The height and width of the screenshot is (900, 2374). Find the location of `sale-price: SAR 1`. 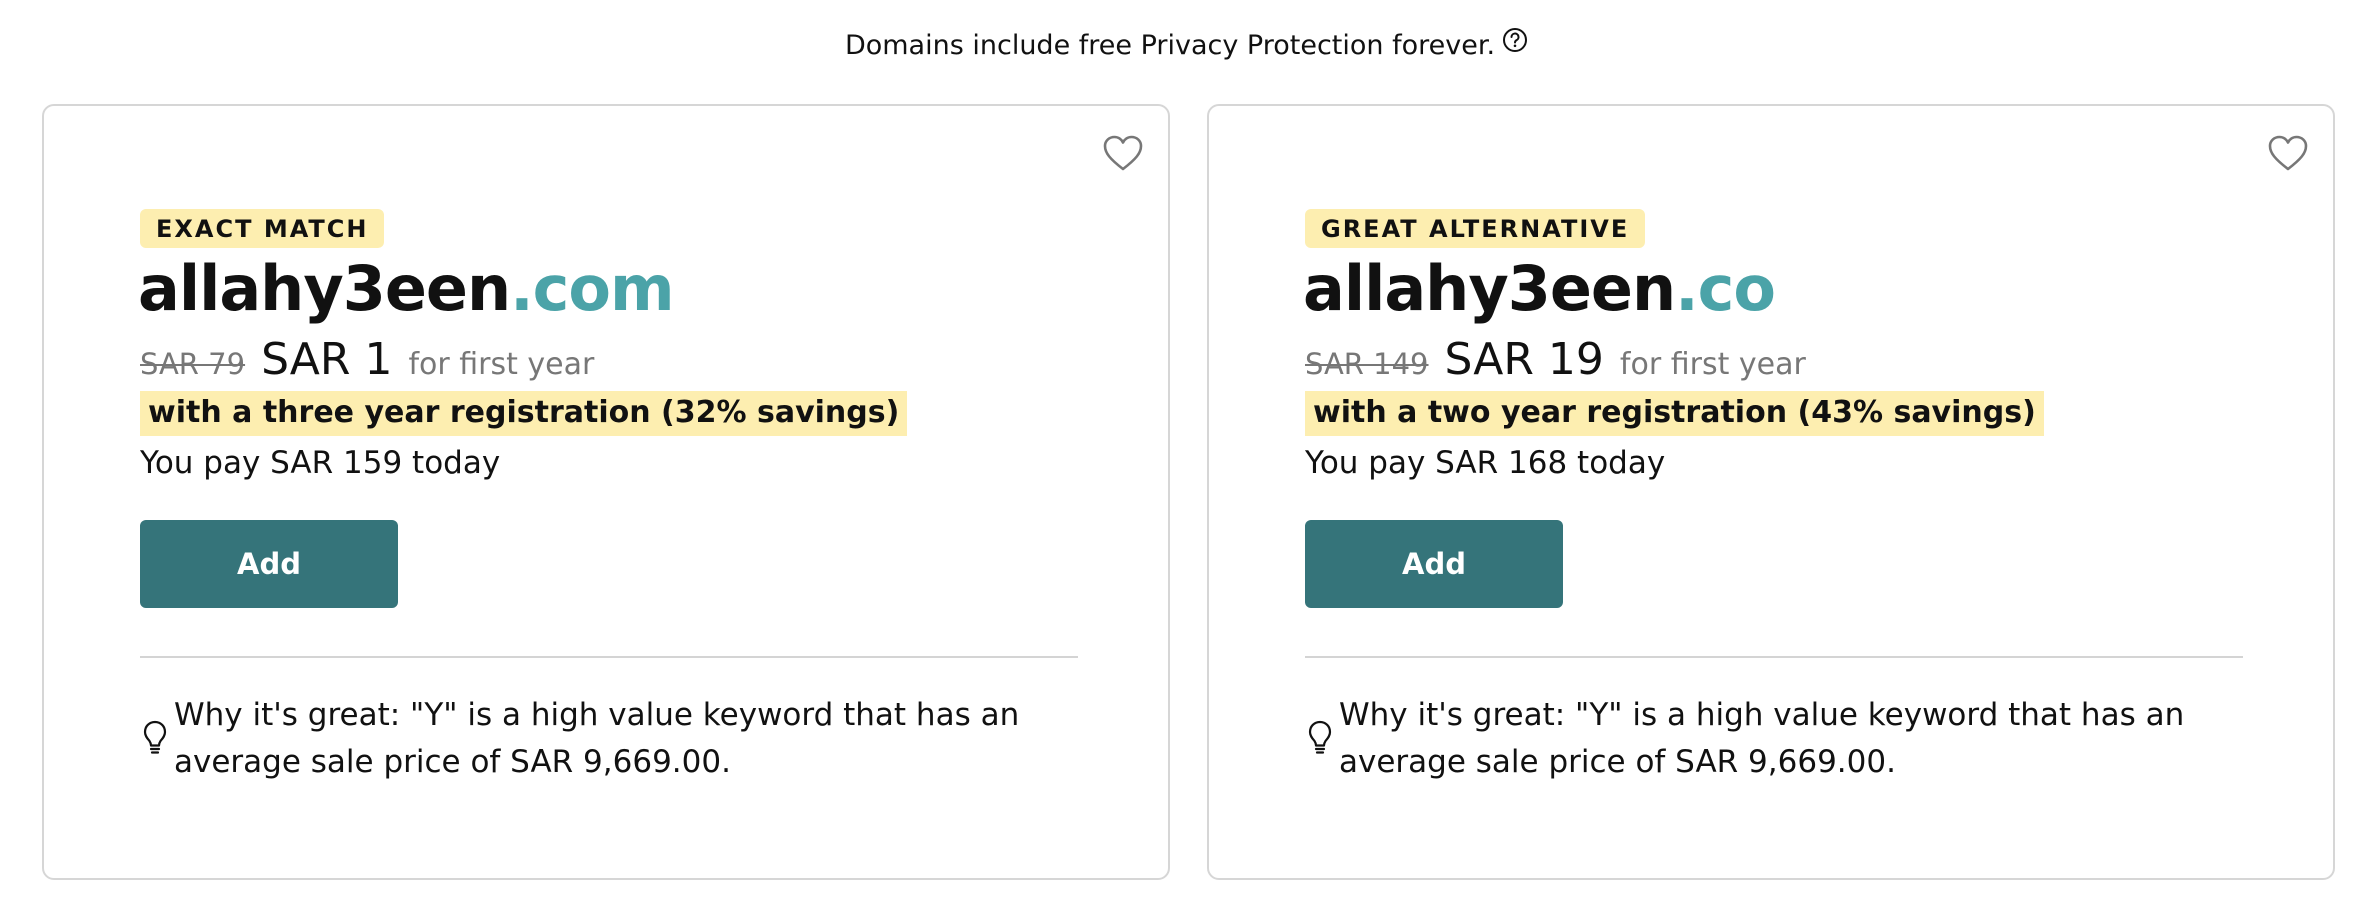

sale-price: SAR 1 is located at coordinates (327, 359).